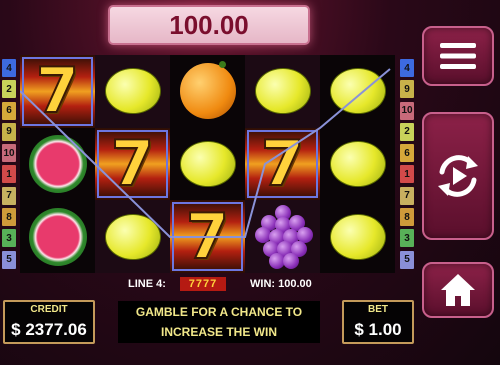 The width and height of the screenshot is (500, 365). I want to click on gamble-message-line2: INCREASE THE WIN, so click(218, 332).